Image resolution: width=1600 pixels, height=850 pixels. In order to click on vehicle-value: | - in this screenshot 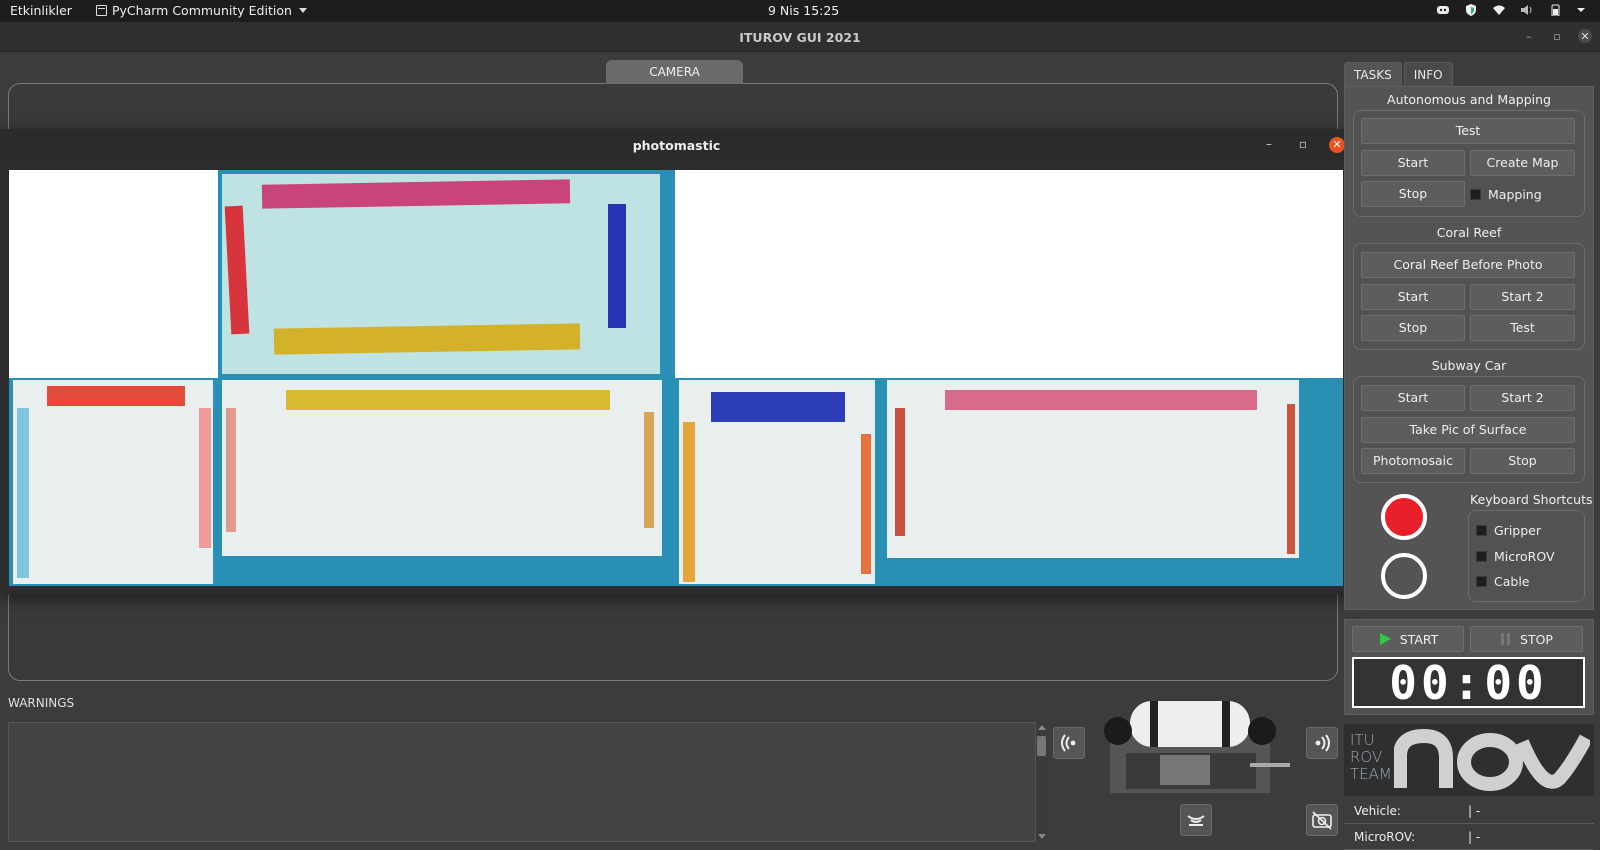, I will do `click(1474, 811)`.